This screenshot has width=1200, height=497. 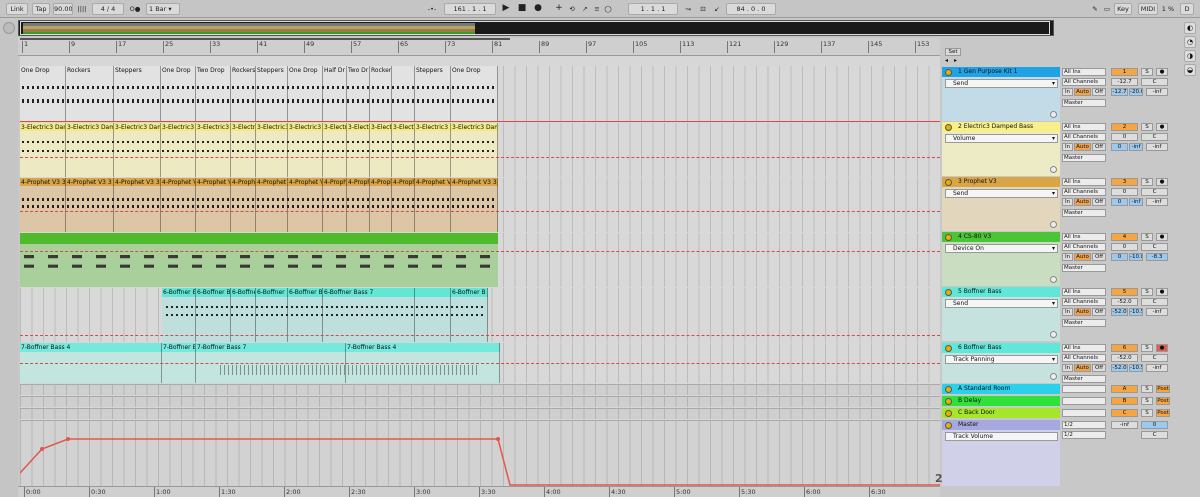 I want to click on loop-switch-icon: ⊡, so click(x=703, y=9).